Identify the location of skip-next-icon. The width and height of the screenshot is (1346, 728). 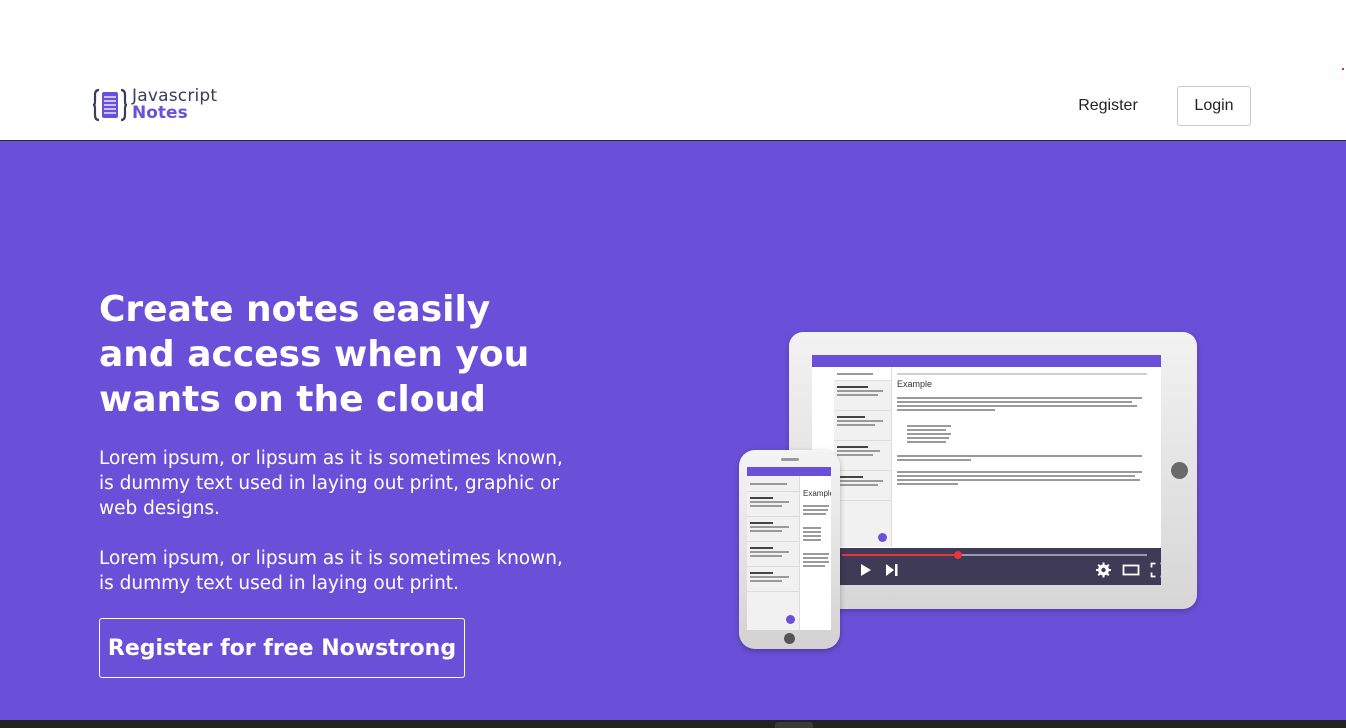
(892, 570).